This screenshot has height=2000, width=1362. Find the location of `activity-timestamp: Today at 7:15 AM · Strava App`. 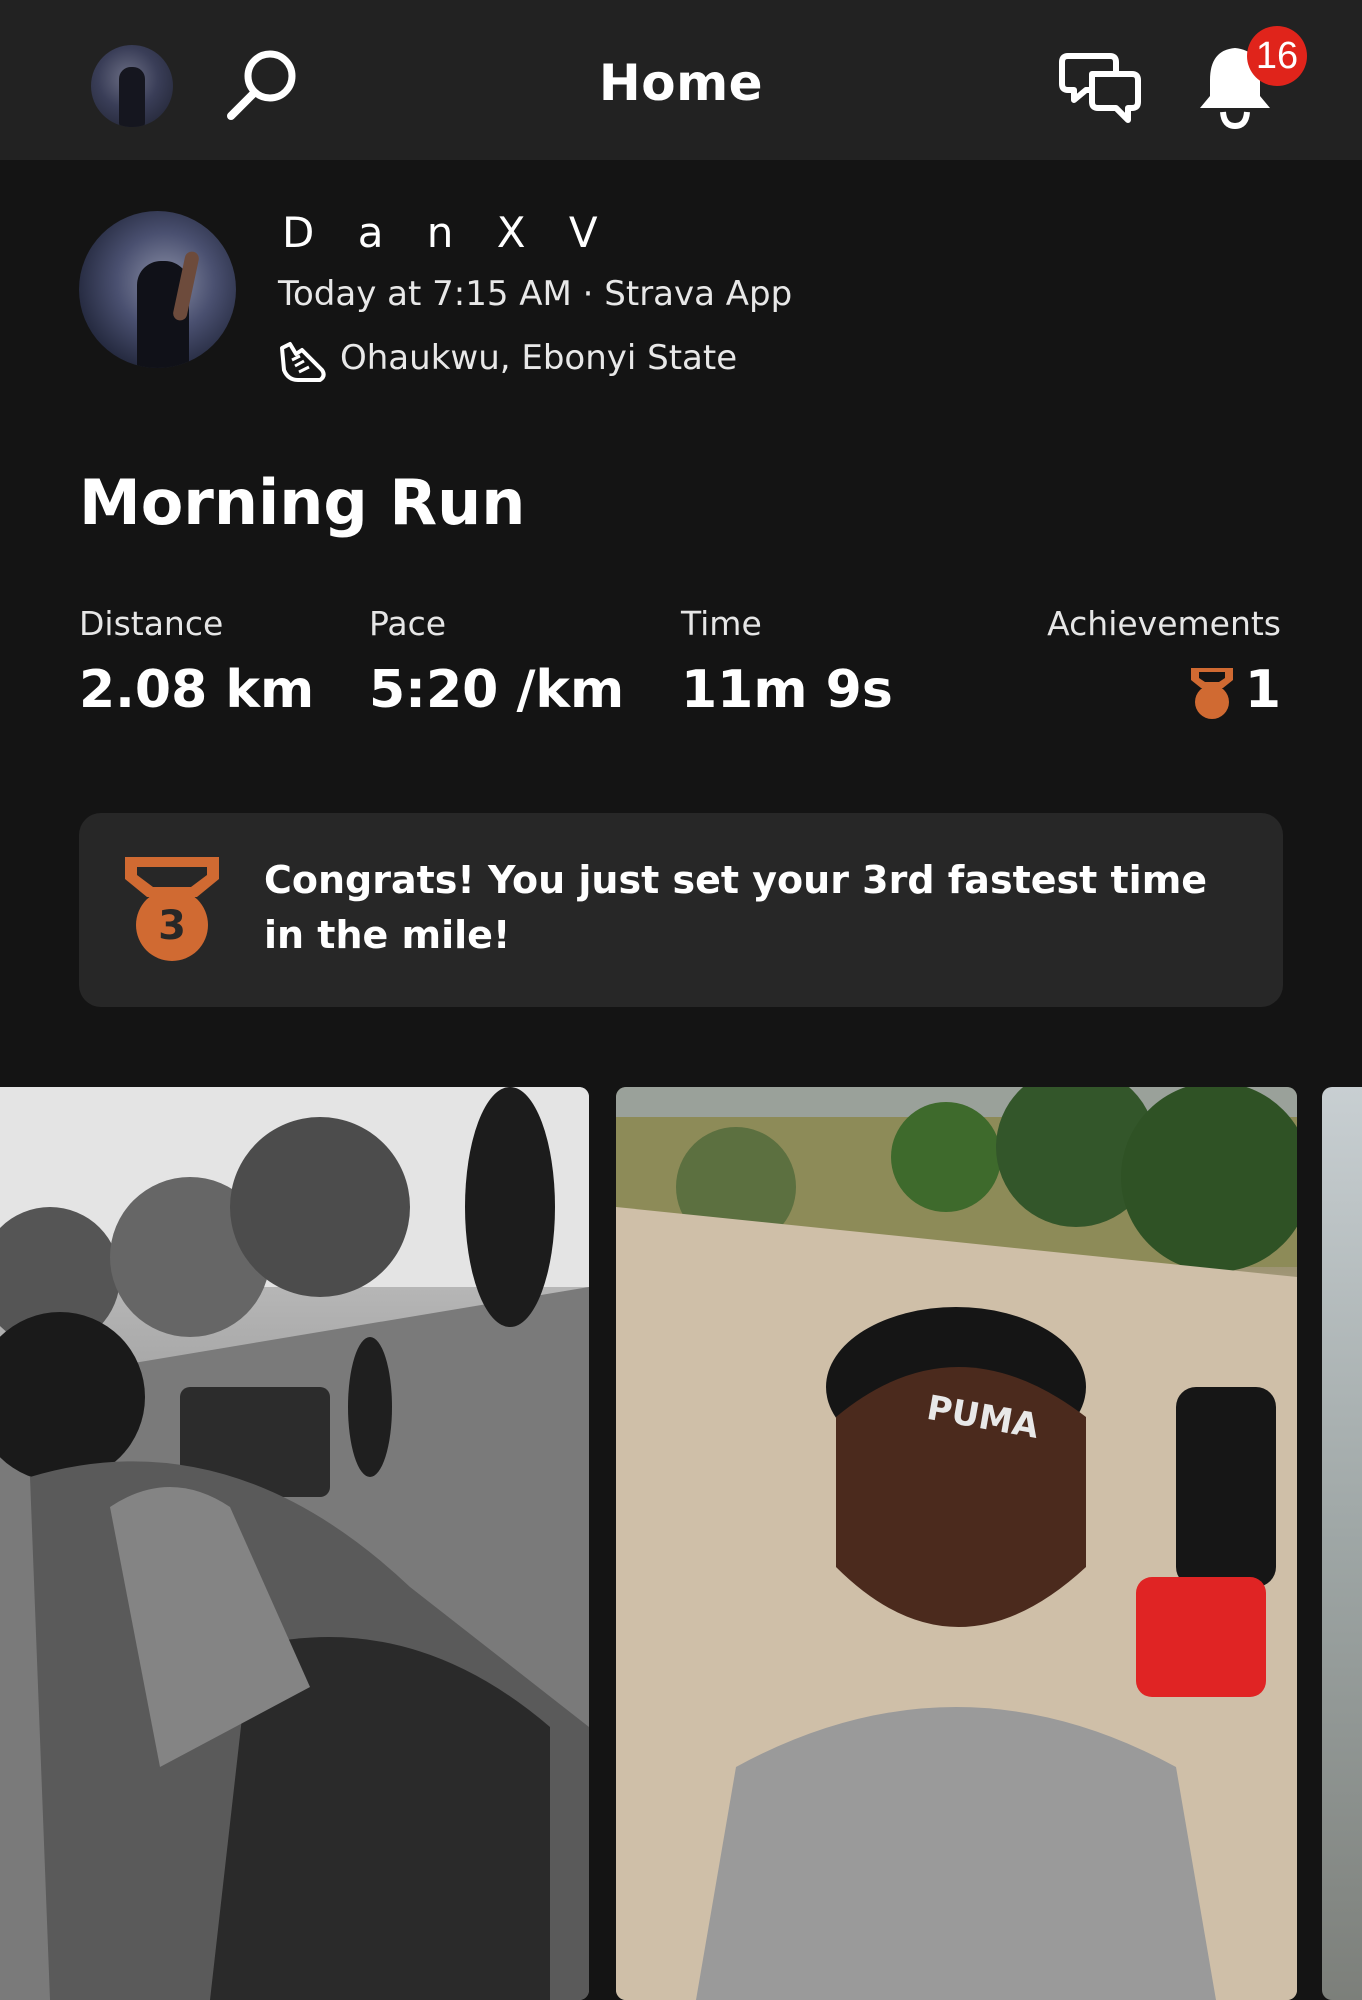

activity-timestamp: Today at 7:15 AM · Strava App is located at coordinates (535, 294).